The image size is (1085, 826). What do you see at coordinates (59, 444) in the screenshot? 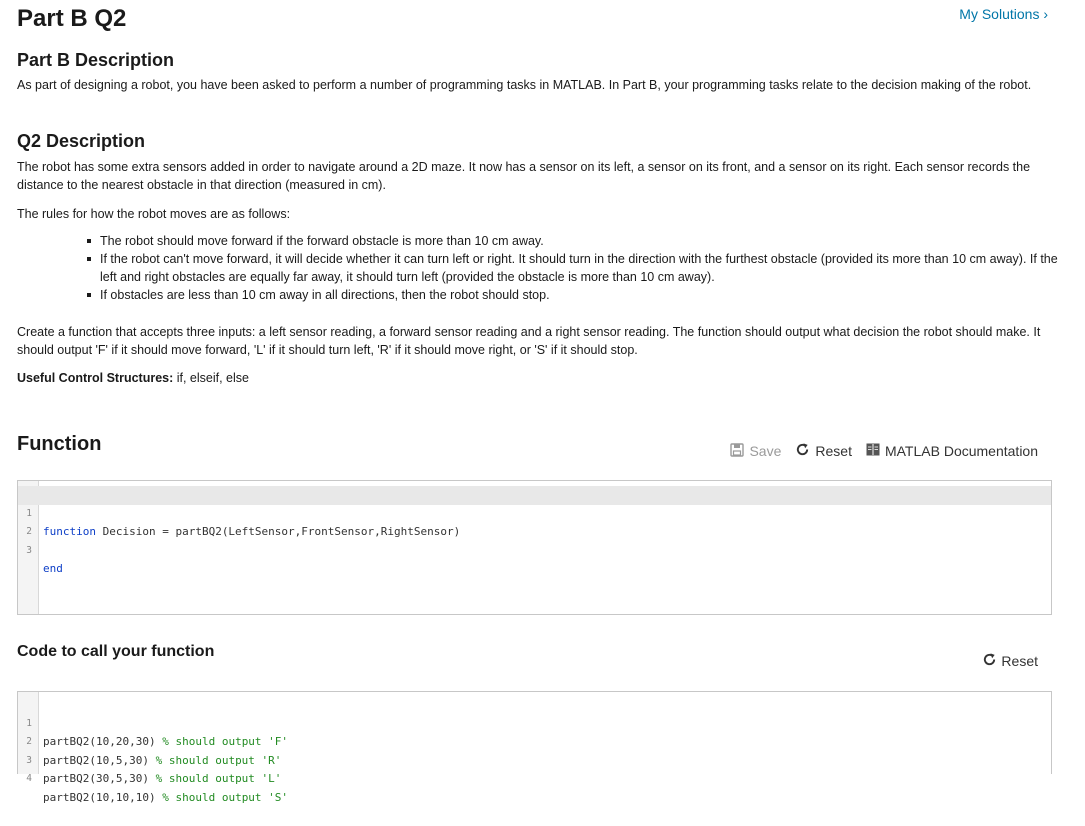
I see `function-heading: Function` at bounding box center [59, 444].